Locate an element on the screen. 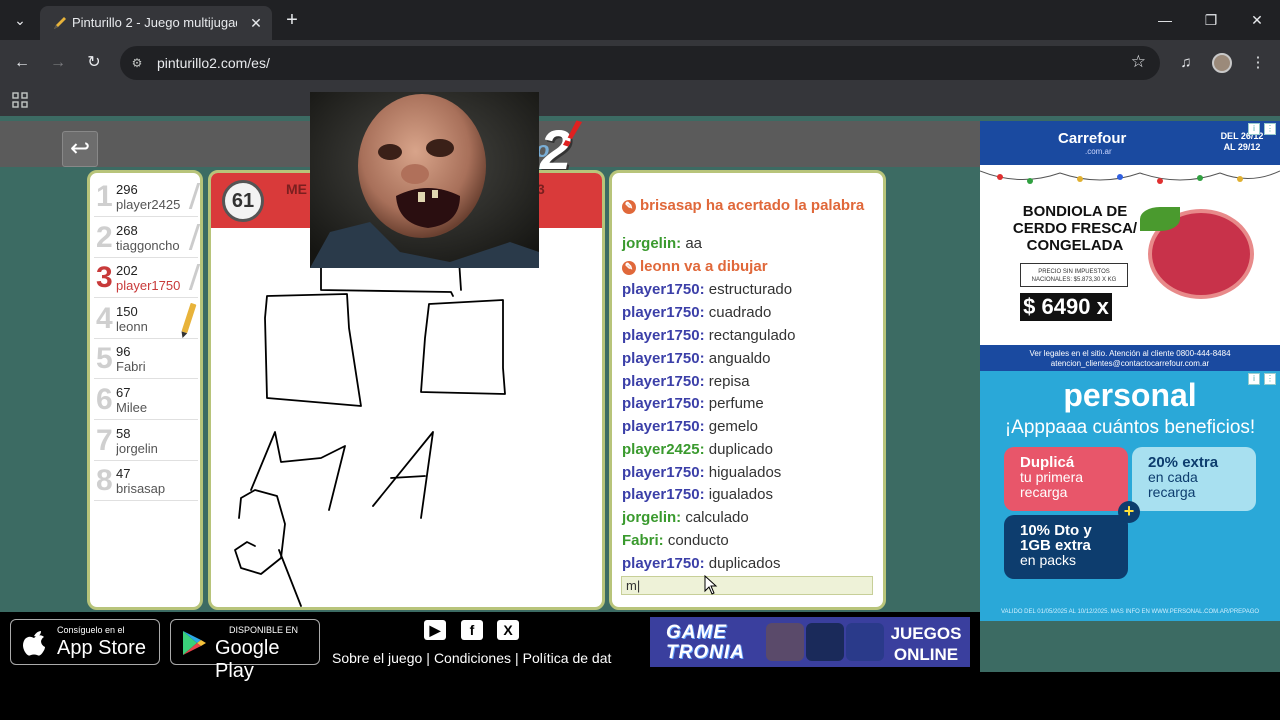 This screenshot has width=1280, height=720. player-name: brisasap is located at coordinates (141, 489).